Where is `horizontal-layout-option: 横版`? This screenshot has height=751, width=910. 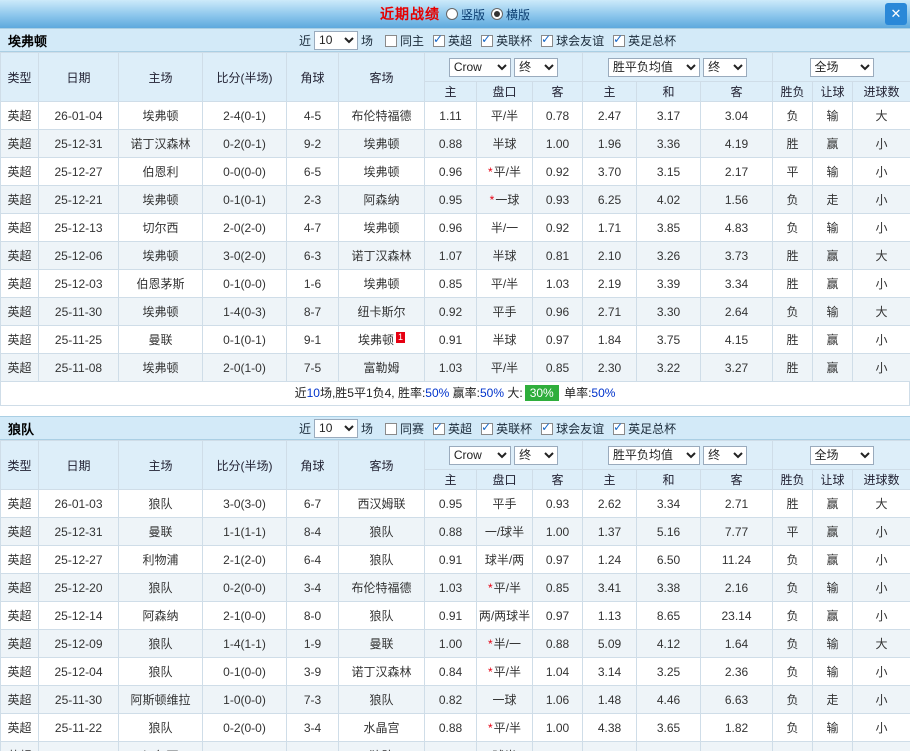
horizontal-layout-option: 横版 is located at coordinates (510, 14).